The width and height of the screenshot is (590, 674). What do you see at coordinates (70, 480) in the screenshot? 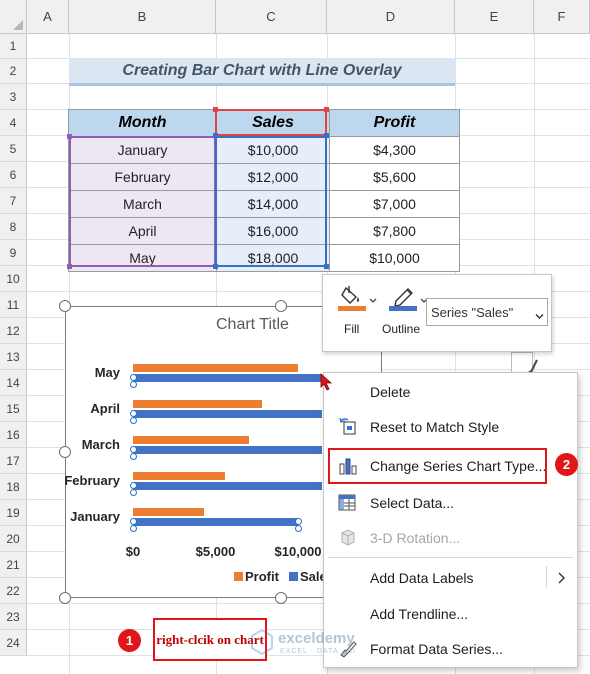
I see `category-label-february: February` at bounding box center [70, 480].